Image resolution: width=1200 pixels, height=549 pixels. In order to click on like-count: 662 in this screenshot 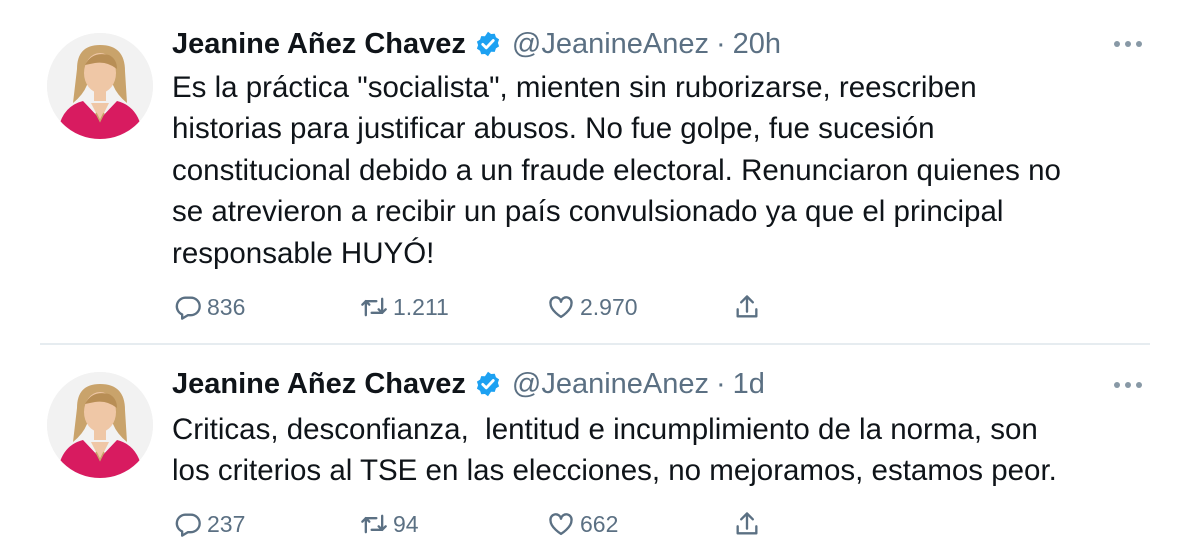, I will do `click(599, 523)`.